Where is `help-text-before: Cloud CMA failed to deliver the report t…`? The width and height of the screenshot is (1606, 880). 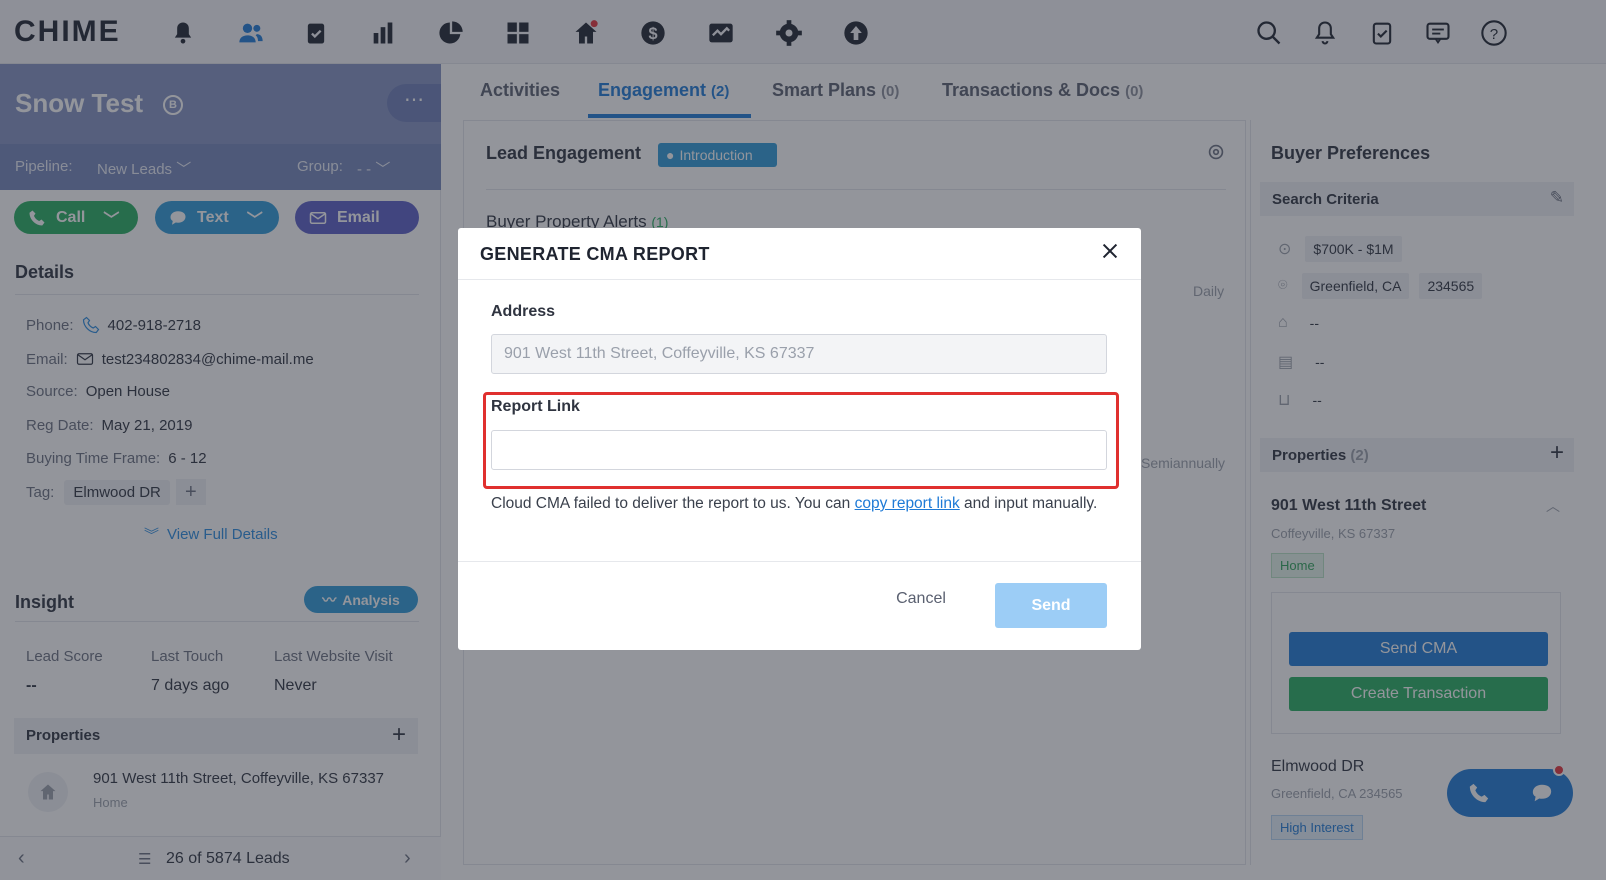 help-text-before: Cloud CMA failed to deliver the report t… is located at coordinates (673, 503).